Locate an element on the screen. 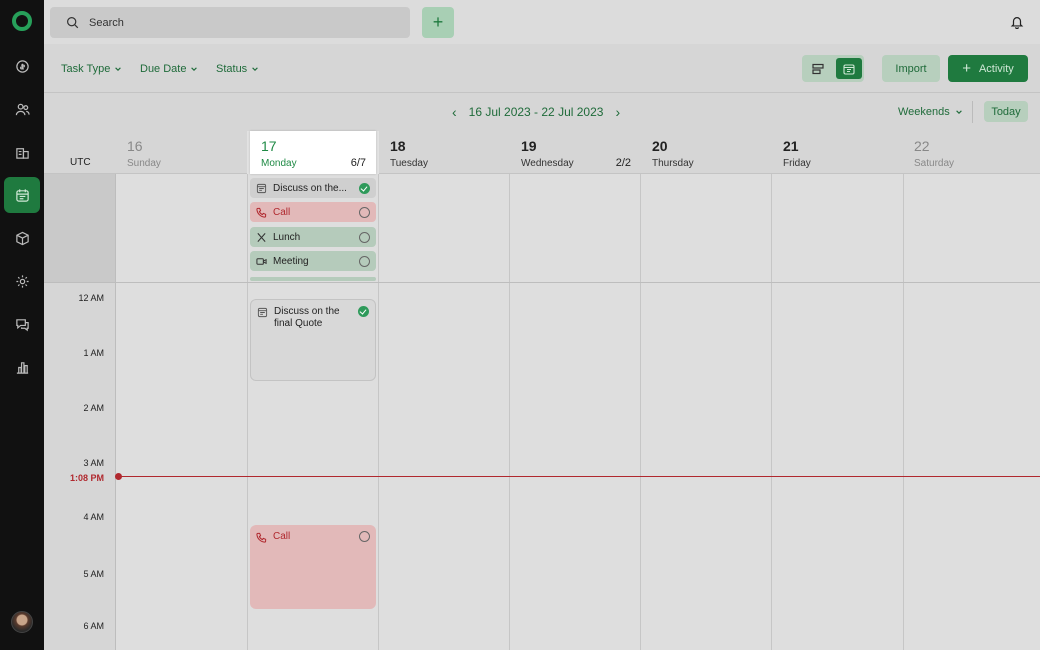 This screenshot has height=650, width=1040. time-label: 6 AM is located at coordinates (93, 626).